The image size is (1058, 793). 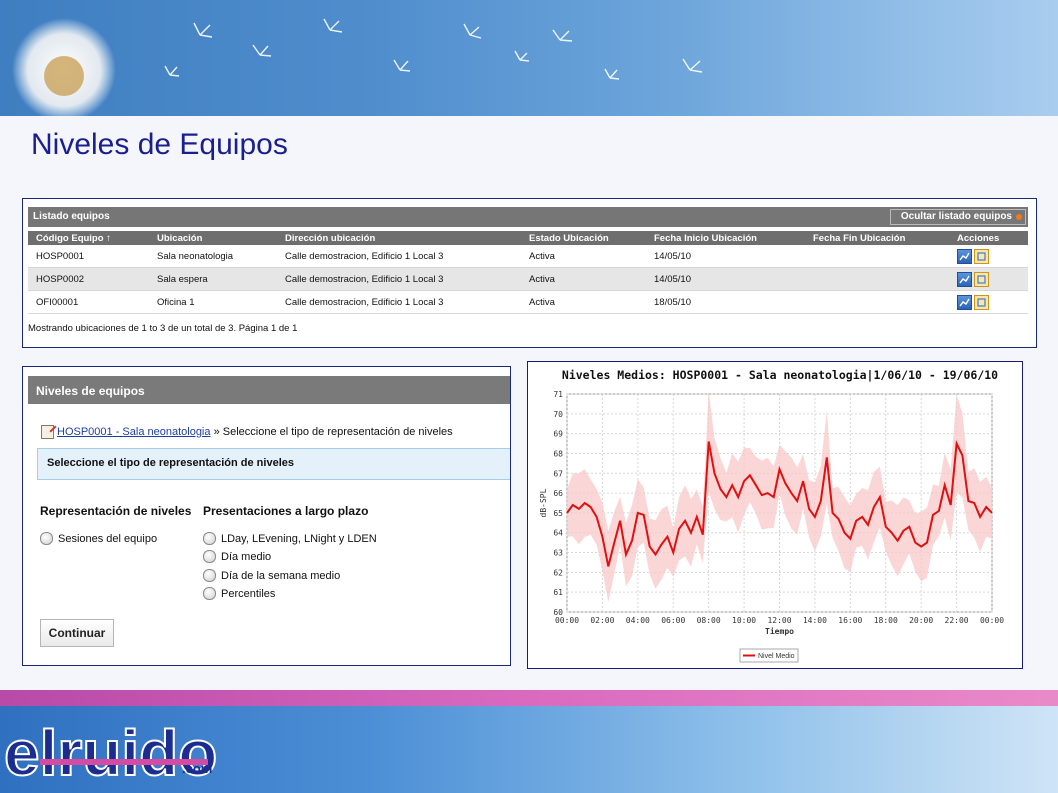 I want to click on header-banner, so click(x=529, y=58).